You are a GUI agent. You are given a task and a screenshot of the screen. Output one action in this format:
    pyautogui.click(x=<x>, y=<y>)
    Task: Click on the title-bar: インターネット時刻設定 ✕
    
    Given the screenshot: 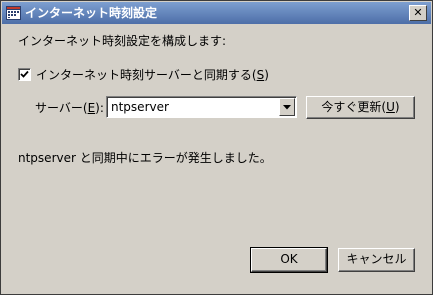 What is the action you would take?
    pyautogui.click(x=216, y=13)
    